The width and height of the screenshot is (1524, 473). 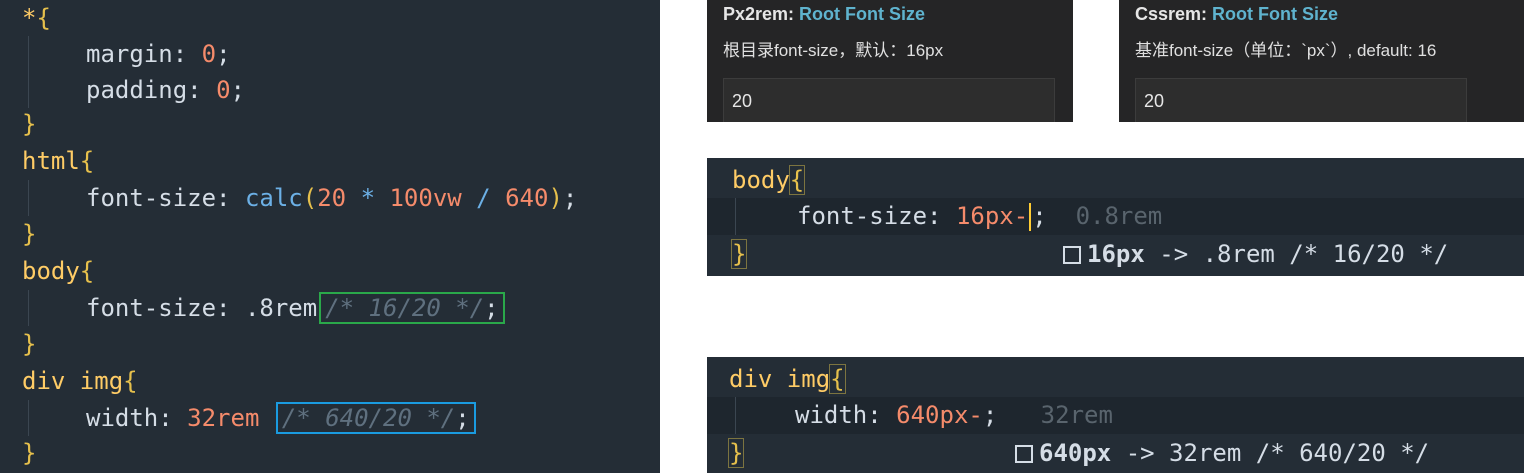 I want to click on completion-suggestion: 640px -> 32rem /* 640/20 */, so click(x=1222, y=453).